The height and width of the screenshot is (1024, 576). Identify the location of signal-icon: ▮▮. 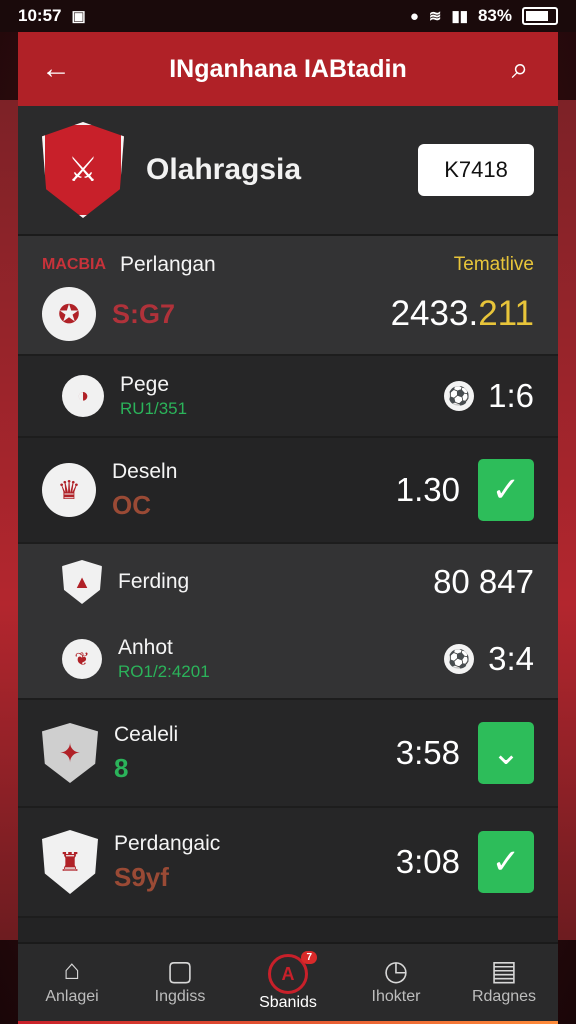
(459, 16).